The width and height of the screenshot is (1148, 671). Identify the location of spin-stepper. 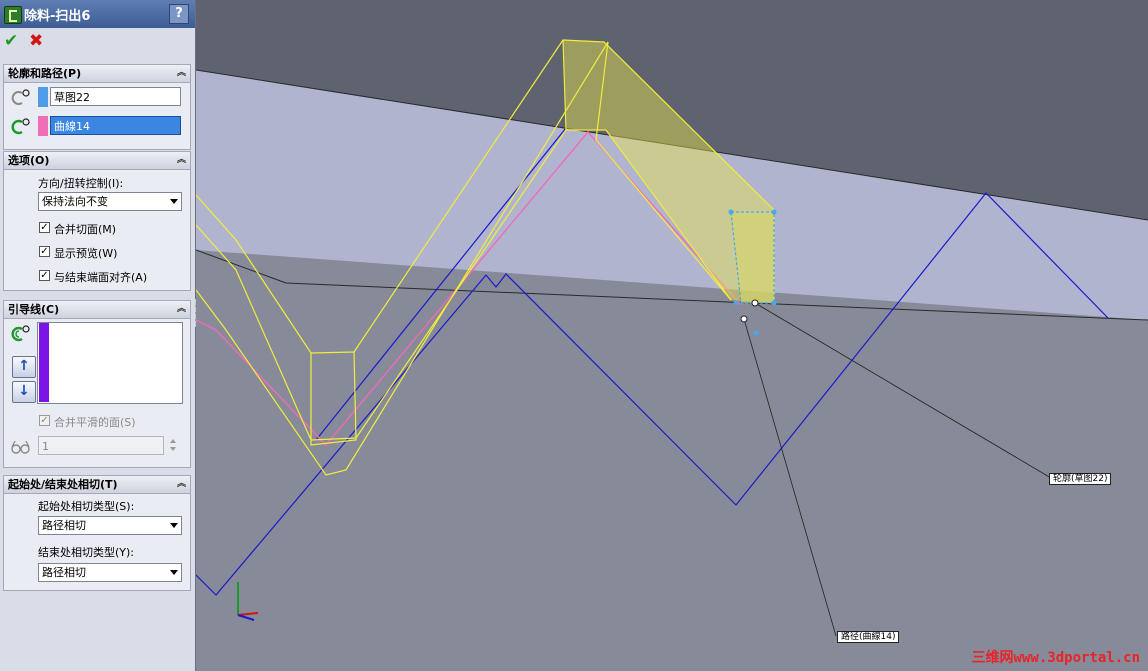
(173, 445).